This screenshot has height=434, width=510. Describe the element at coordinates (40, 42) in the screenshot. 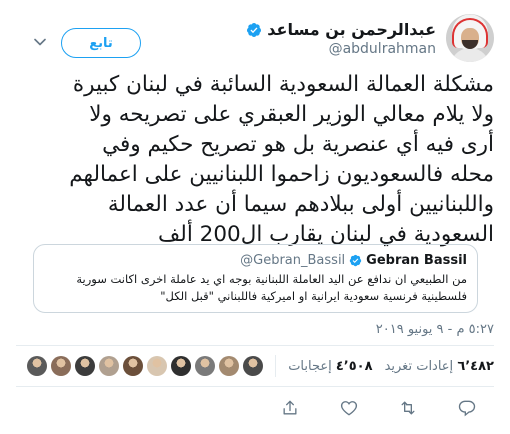

I see `caret-down-icon` at that location.